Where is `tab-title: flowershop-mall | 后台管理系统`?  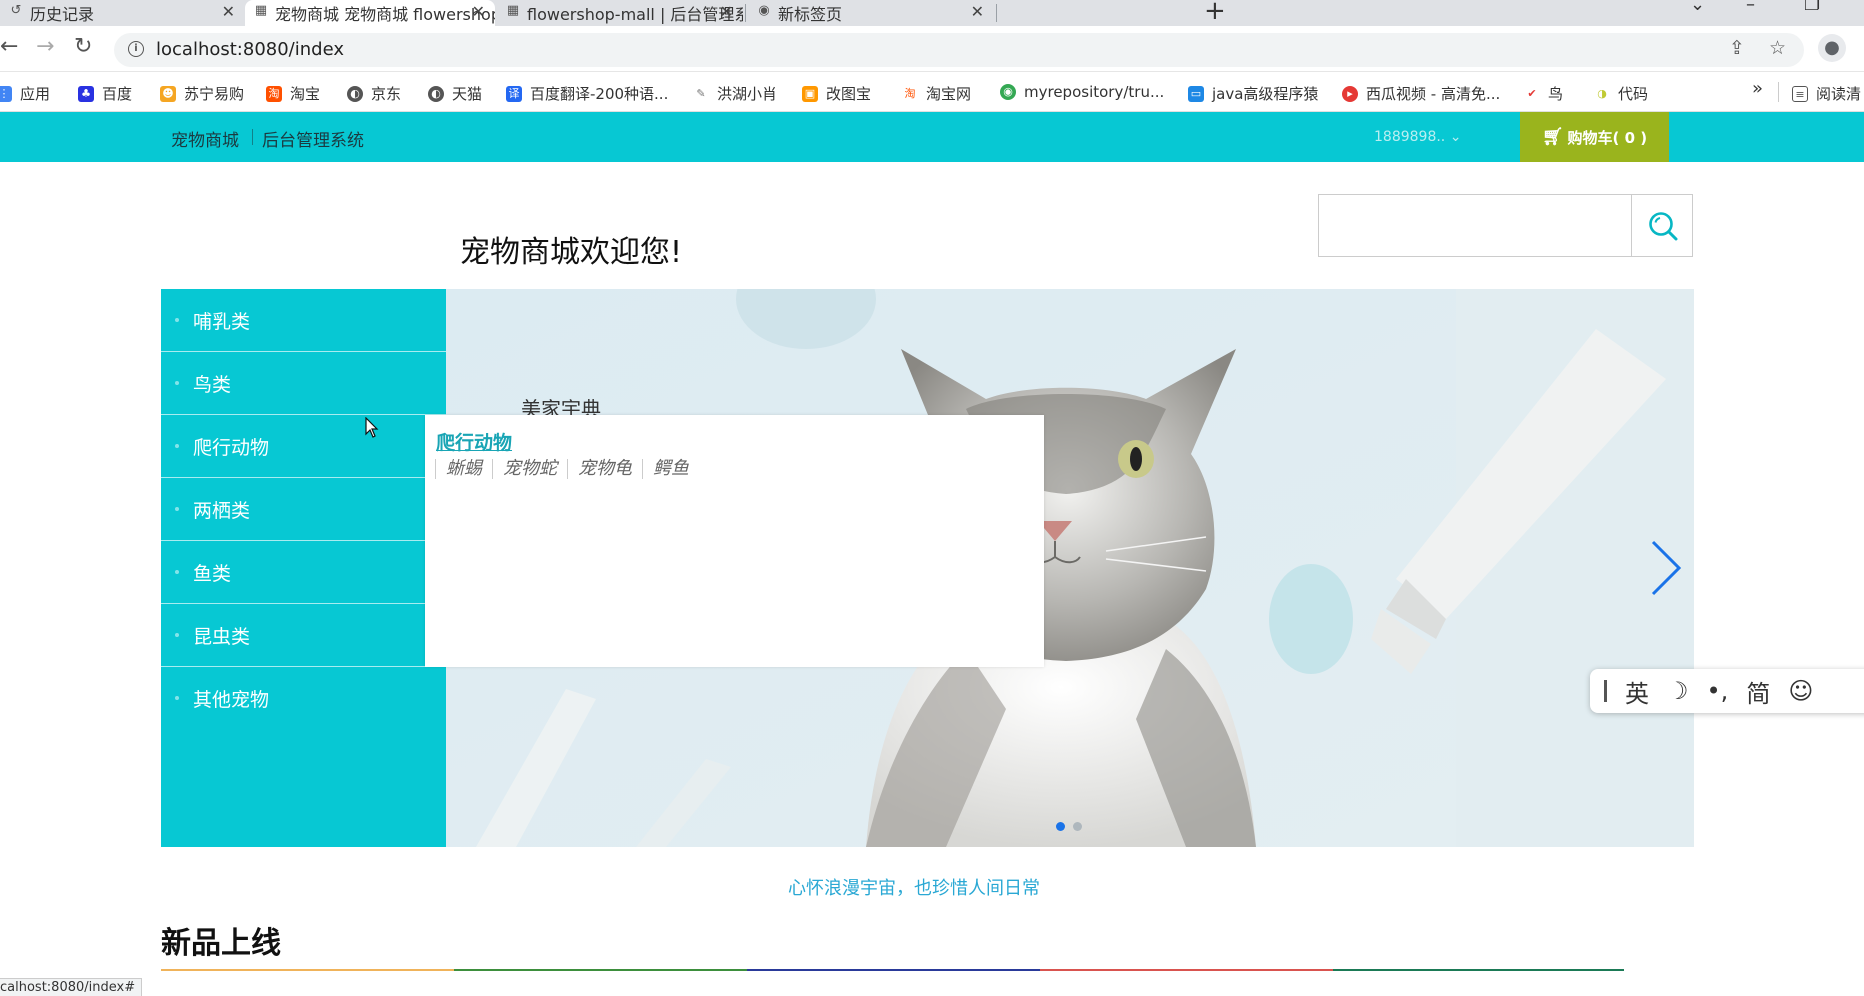
tab-title: flowershop-mall | 后台管理系统 is located at coordinates (635, 14).